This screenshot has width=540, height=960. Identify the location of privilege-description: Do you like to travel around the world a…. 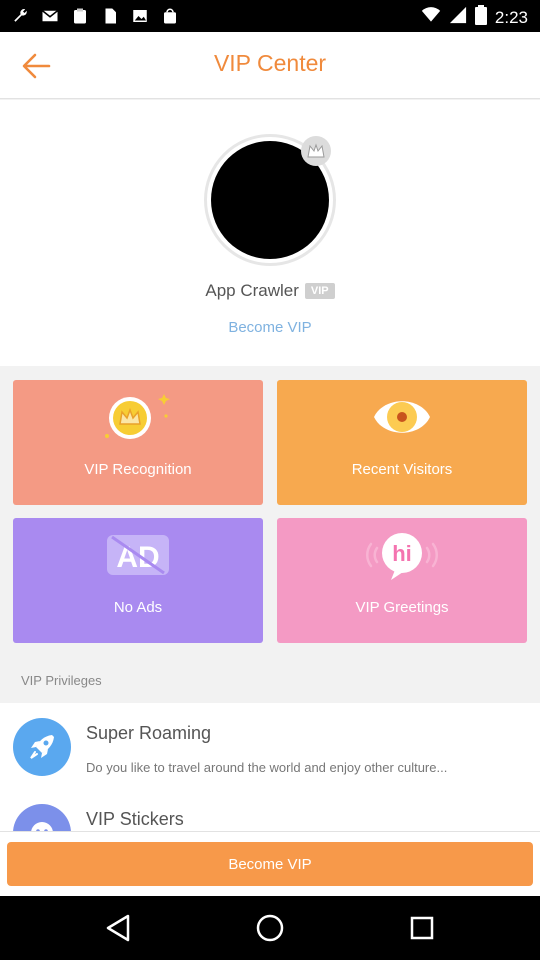
(267, 767).